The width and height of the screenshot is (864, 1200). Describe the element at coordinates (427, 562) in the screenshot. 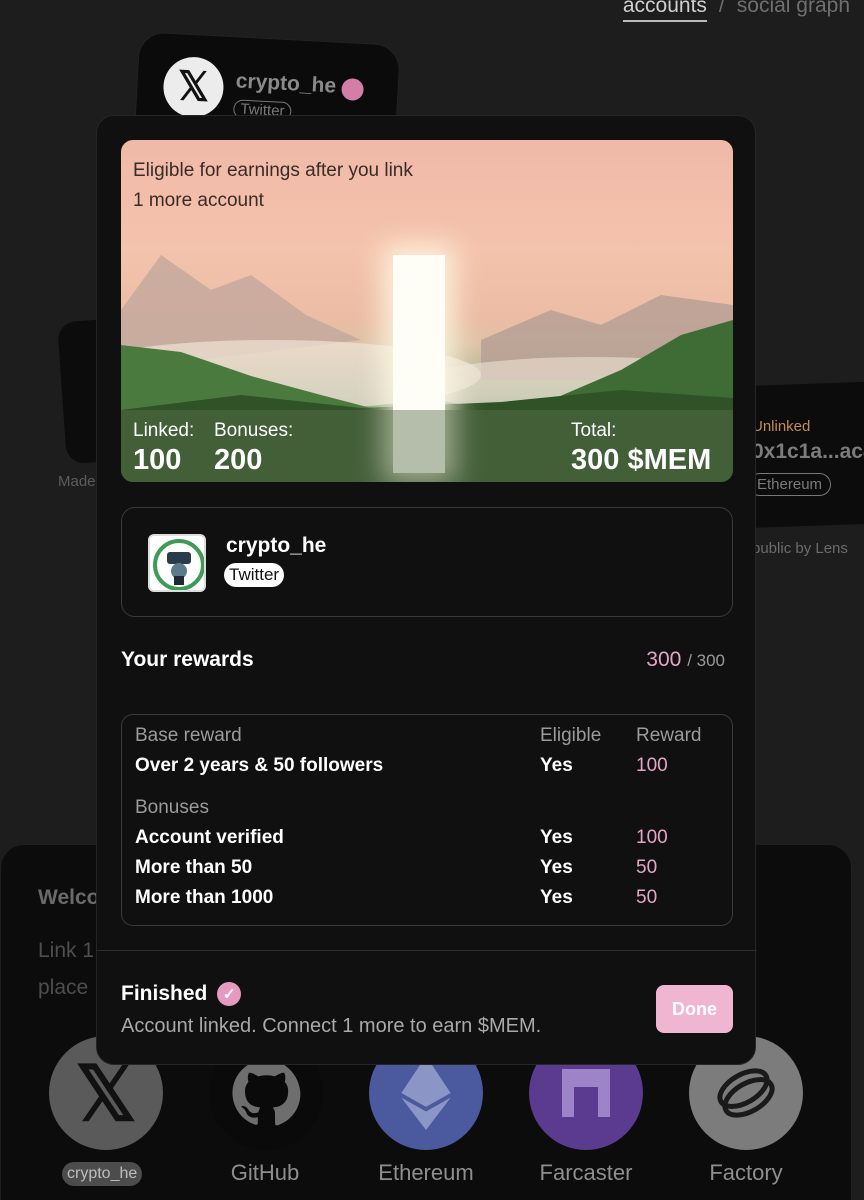

I see `linked-account-card: crypto_he Twitter` at that location.